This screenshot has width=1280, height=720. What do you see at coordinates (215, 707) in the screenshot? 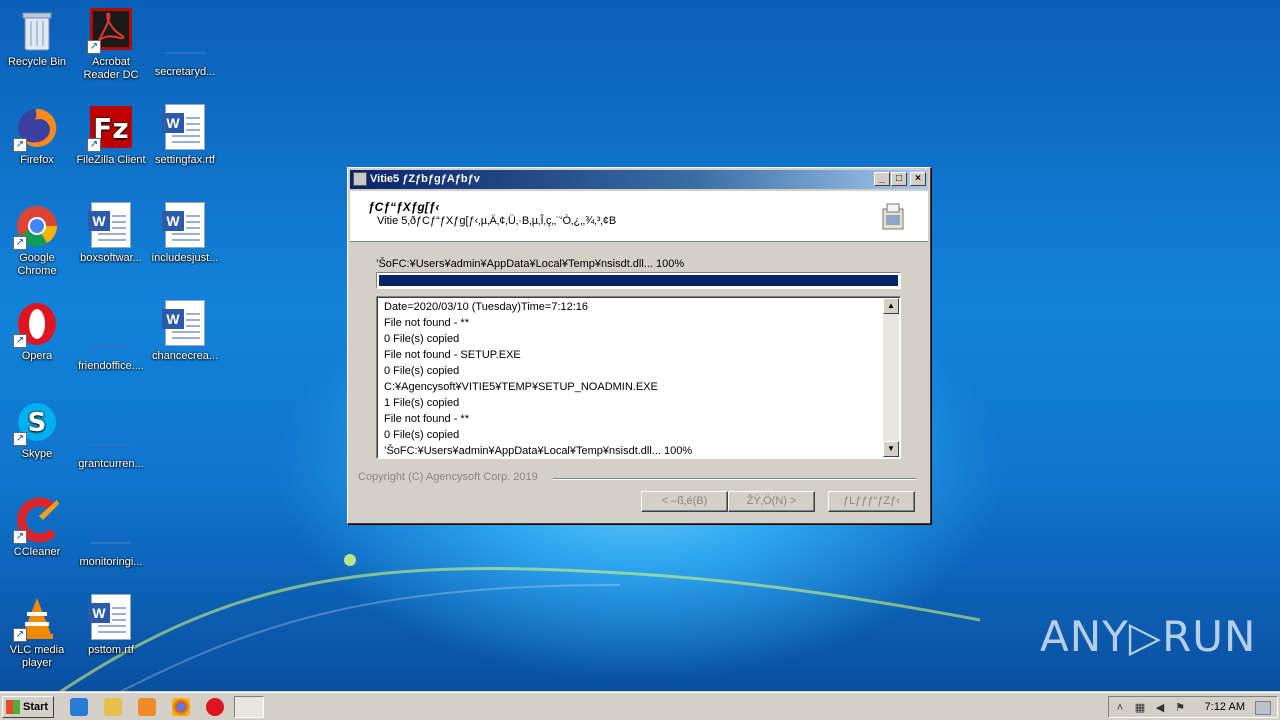
I see `opera-taskbar-icon` at bounding box center [215, 707].